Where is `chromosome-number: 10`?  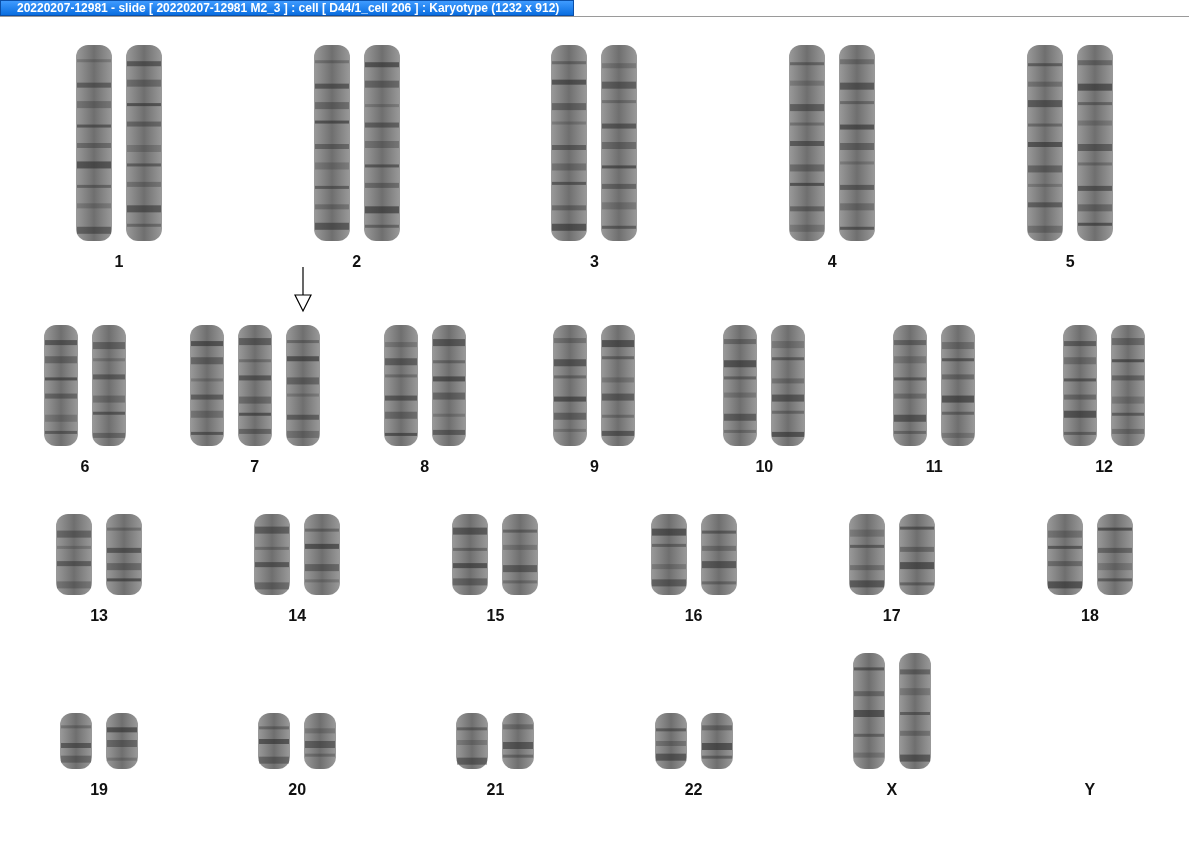 chromosome-number: 10 is located at coordinates (764, 467).